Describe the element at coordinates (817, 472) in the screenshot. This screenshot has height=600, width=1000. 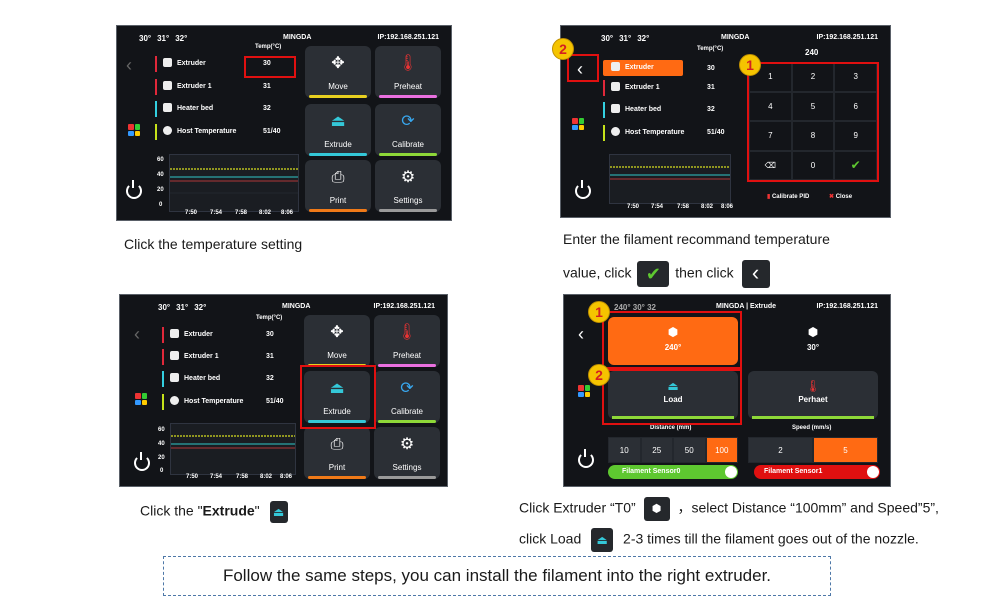
I see `filament-sensor1-toggle: Filament Sensor1` at that location.